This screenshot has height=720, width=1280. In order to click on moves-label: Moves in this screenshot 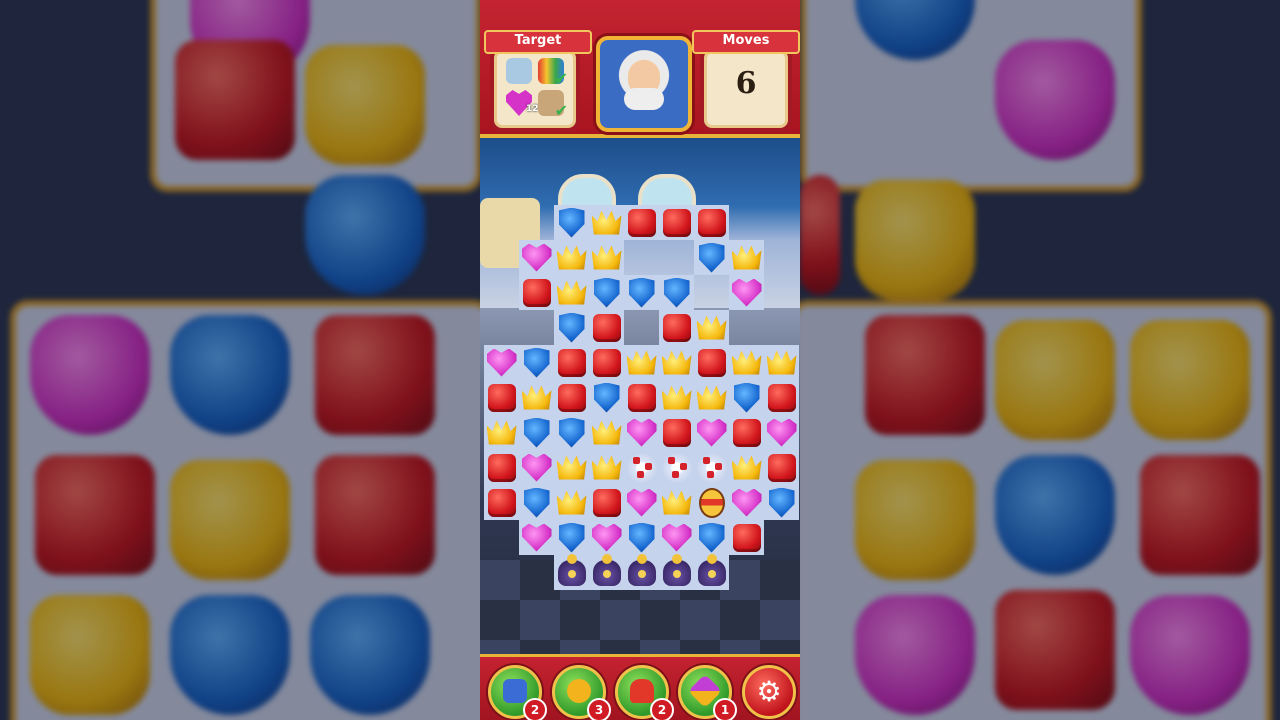, I will do `click(746, 42)`.